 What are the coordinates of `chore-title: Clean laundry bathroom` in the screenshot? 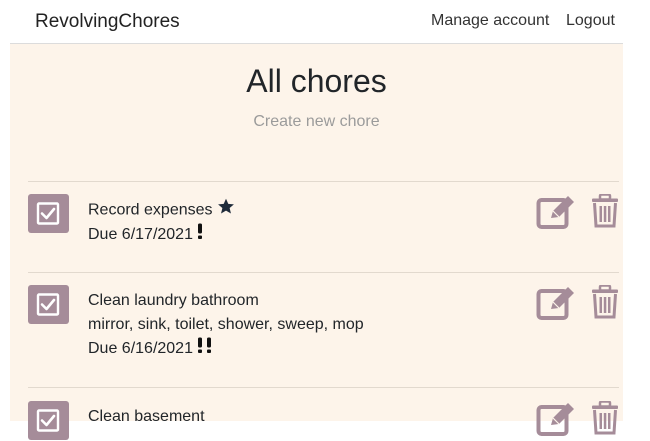 It's located at (173, 300).